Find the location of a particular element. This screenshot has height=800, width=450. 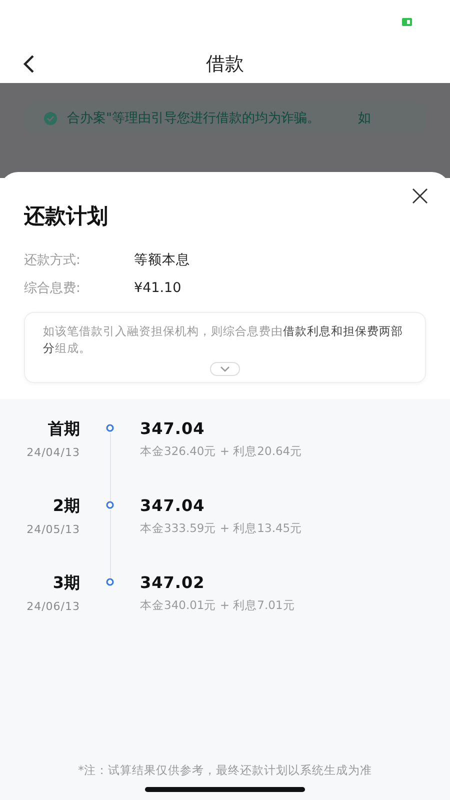

close-button is located at coordinates (420, 196).